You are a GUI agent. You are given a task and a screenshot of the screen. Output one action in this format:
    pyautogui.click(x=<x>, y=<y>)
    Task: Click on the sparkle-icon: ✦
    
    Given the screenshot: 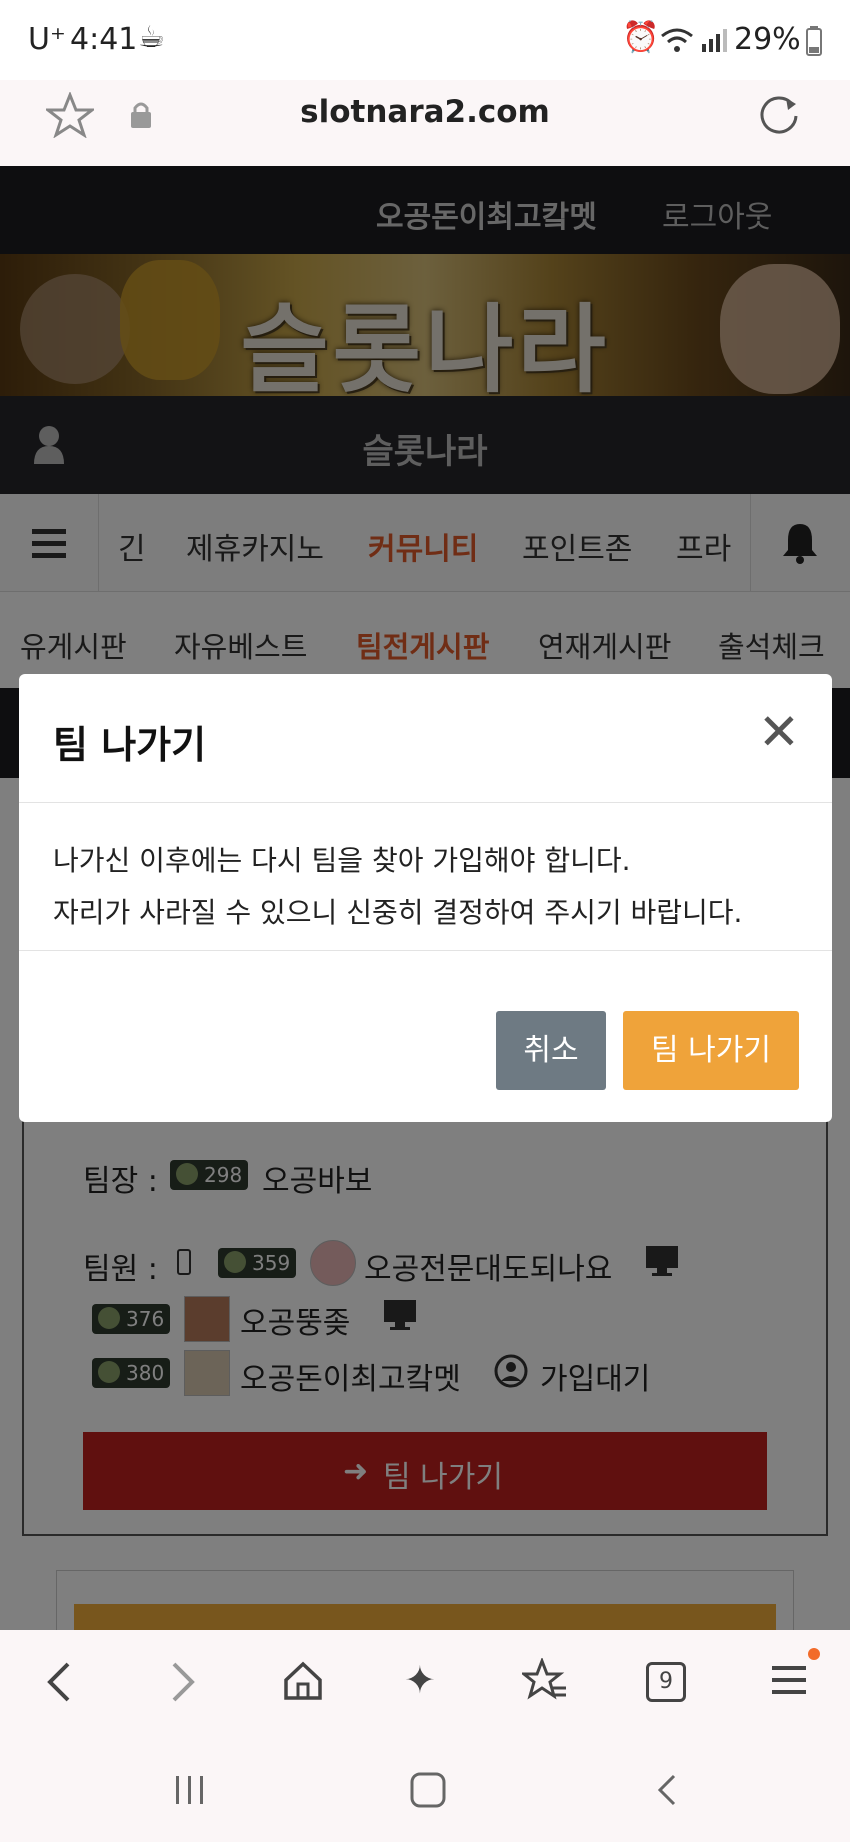 What is the action you would take?
    pyautogui.click(x=420, y=1680)
    